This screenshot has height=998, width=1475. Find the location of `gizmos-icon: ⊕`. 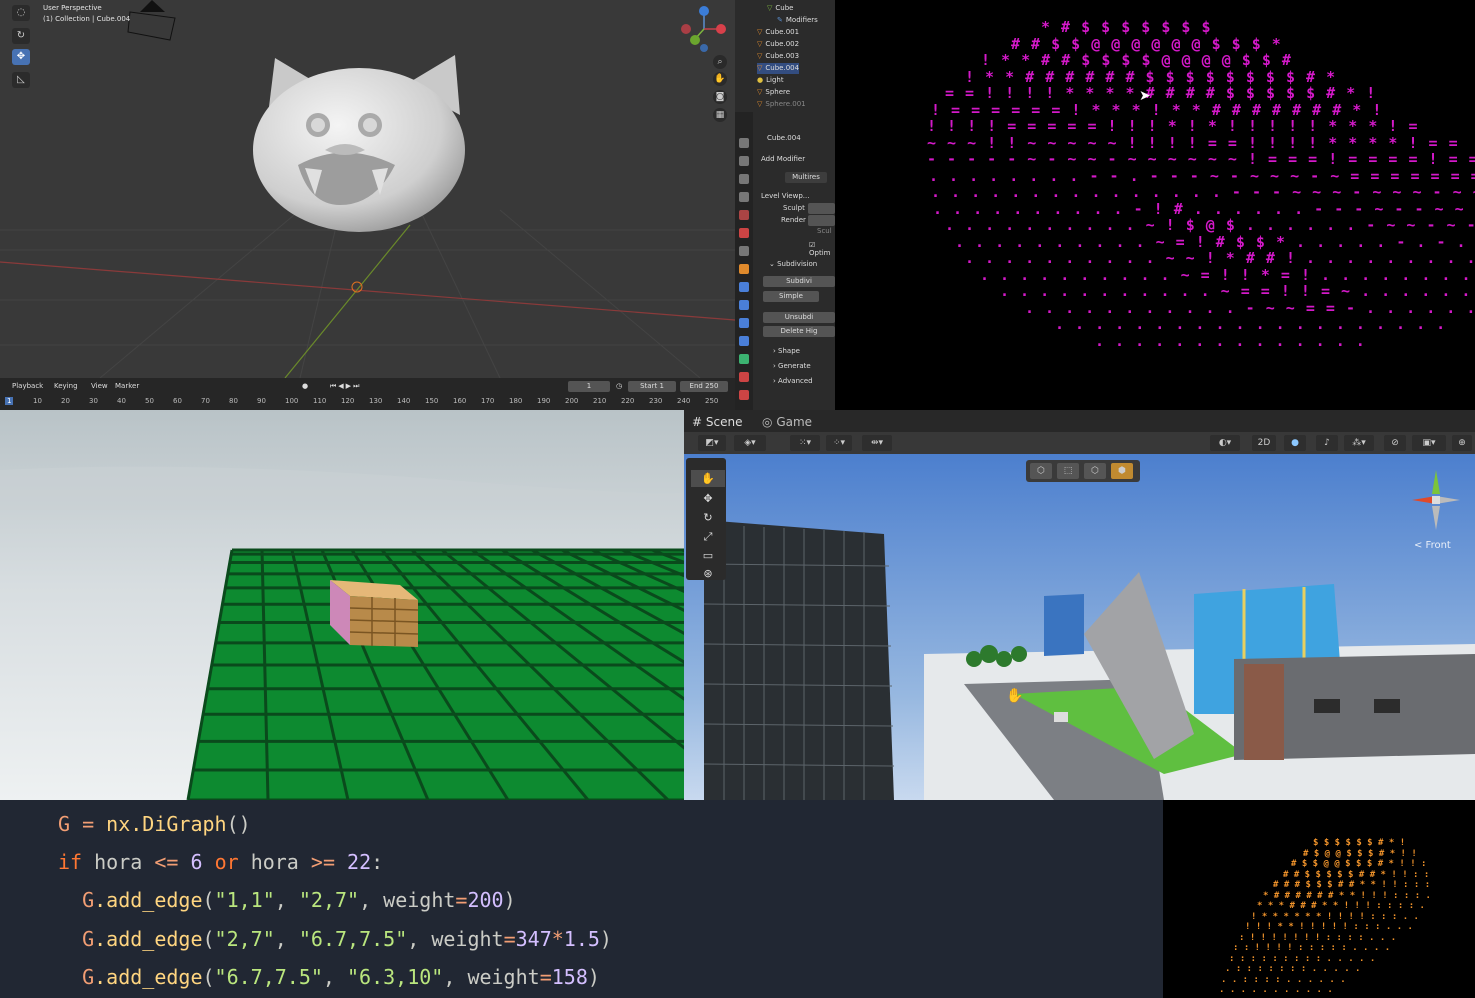

gizmos-icon: ⊕ is located at coordinates (1462, 443).